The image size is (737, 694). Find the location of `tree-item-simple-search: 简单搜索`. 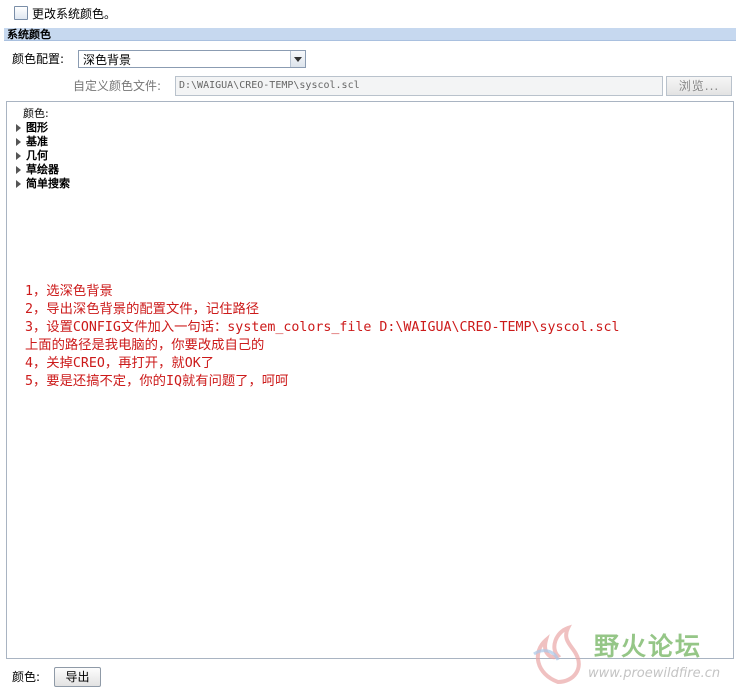

tree-item-simple-search: 简单搜索 is located at coordinates (43, 184).